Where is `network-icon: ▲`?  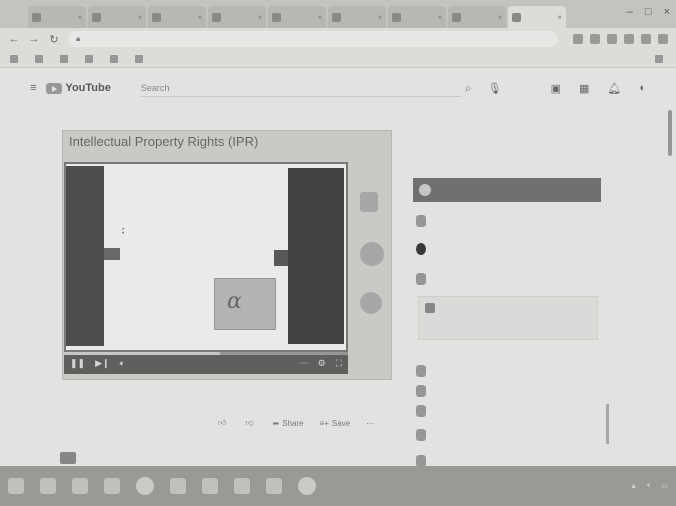 network-icon: ▲ is located at coordinates (633, 486).